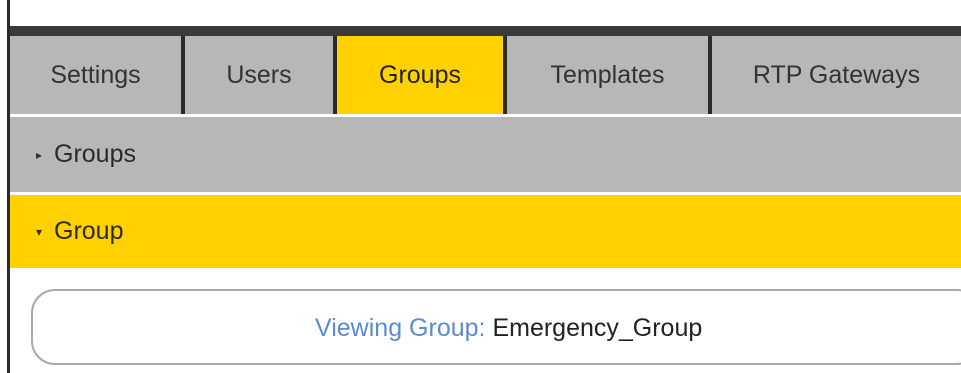 Image resolution: width=961 pixels, height=373 pixels. What do you see at coordinates (597, 328) in the screenshot?
I see `viewing-group-value: Emergency_Group` at bounding box center [597, 328].